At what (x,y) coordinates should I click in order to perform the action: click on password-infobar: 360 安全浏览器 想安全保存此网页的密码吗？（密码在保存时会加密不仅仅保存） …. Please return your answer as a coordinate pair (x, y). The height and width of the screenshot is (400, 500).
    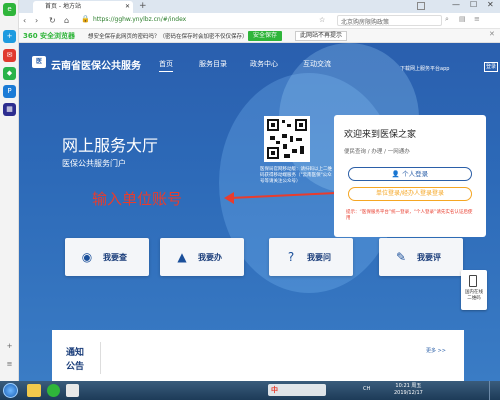
    Looking at the image, I should click on (259, 36).